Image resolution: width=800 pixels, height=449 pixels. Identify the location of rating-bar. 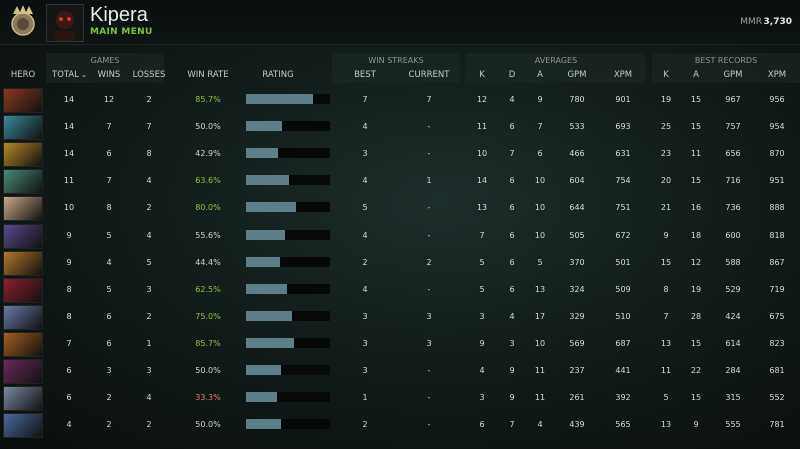
(288, 126).